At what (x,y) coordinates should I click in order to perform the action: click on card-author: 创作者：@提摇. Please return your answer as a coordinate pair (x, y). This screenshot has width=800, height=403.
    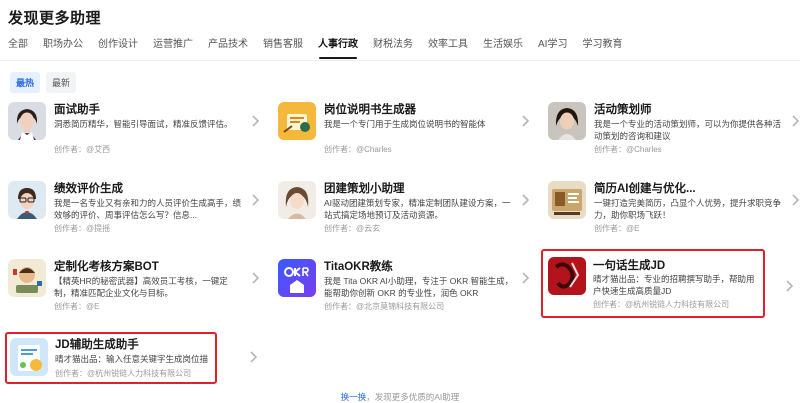
    Looking at the image, I should click on (82, 228).